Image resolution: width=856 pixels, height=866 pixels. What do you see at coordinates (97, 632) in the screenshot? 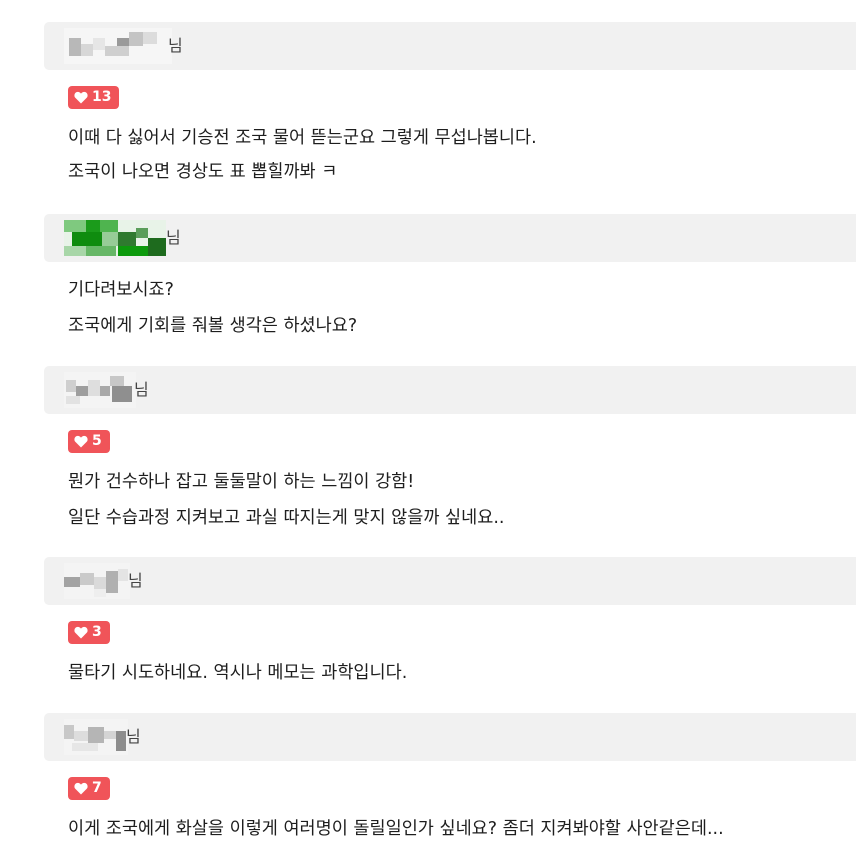
I see `like-count: 3` at bounding box center [97, 632].